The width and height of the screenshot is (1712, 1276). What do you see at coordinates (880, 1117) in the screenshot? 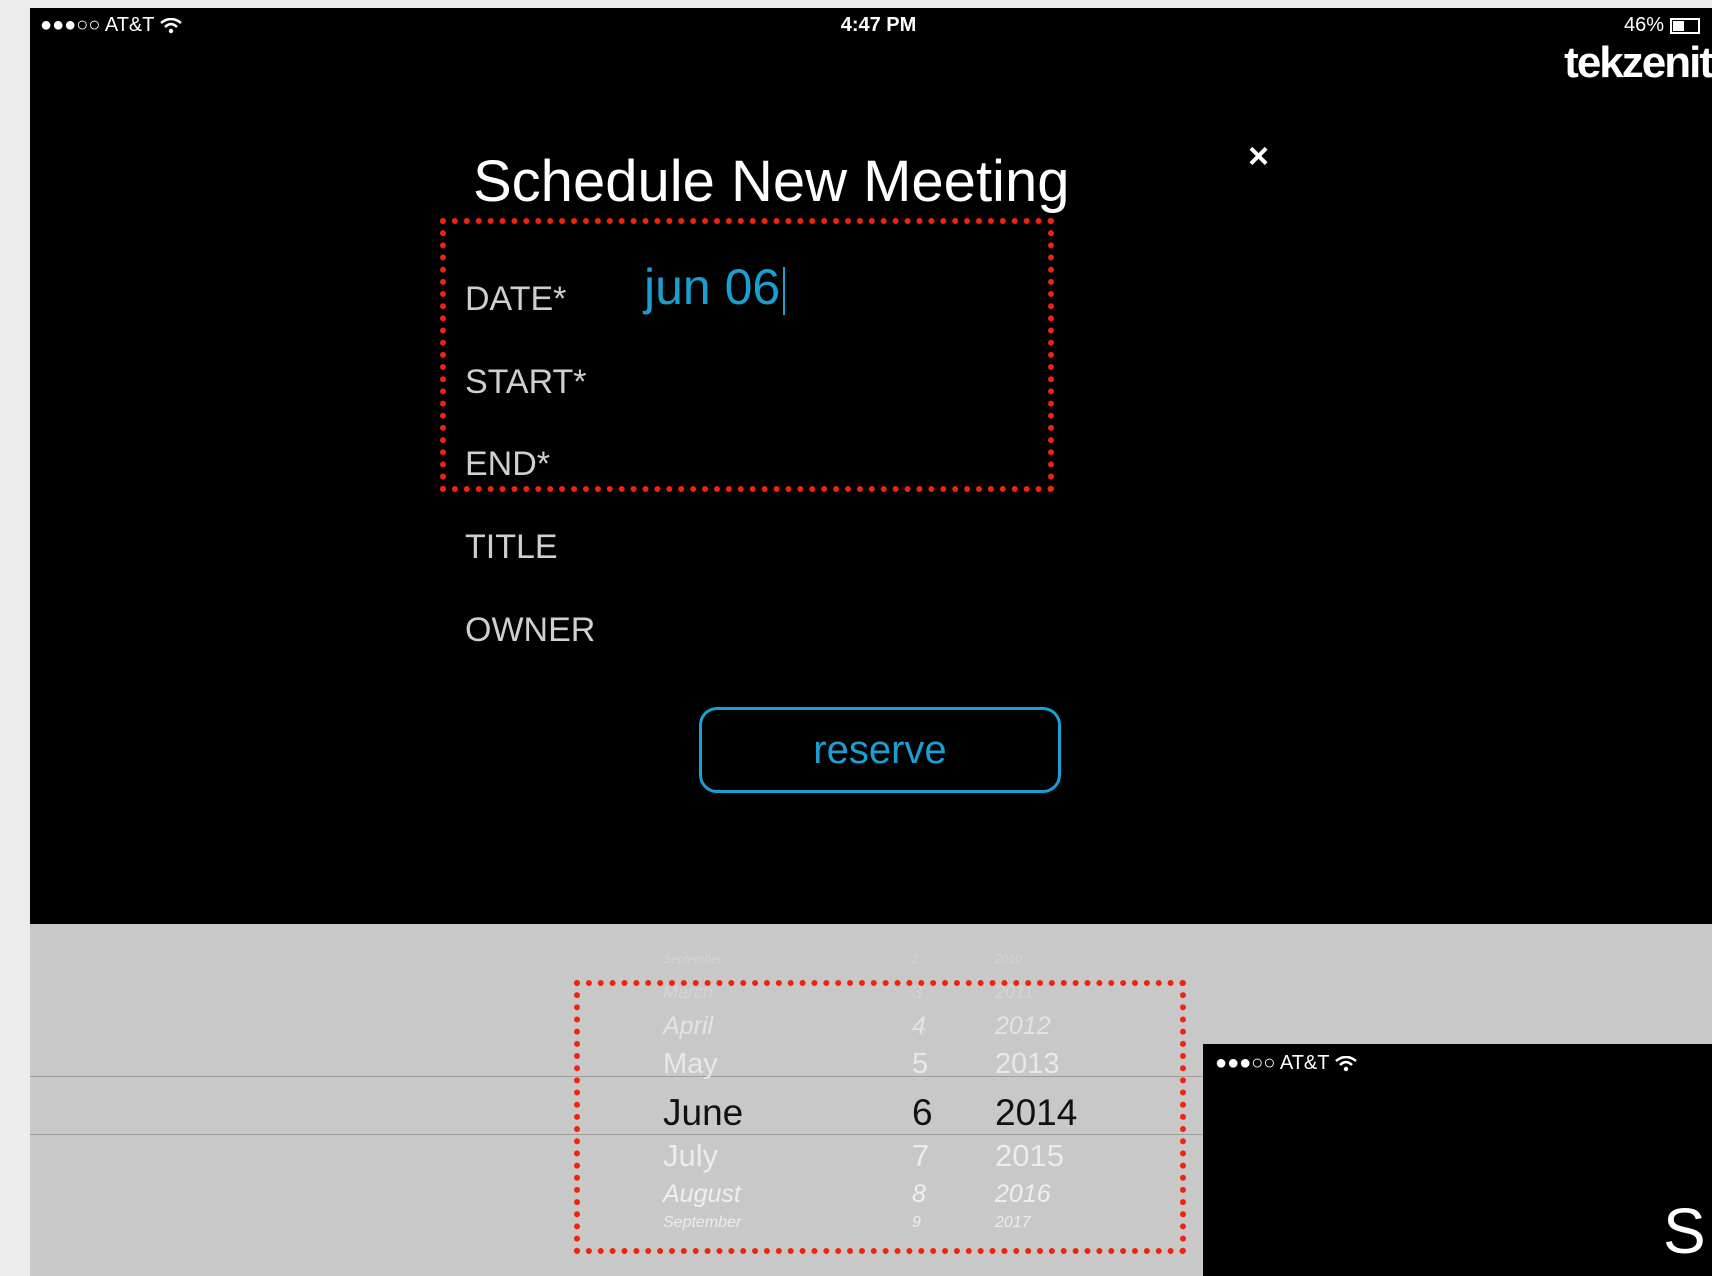
I see `highlight-box-picker` at bounding box center [880, 1117].